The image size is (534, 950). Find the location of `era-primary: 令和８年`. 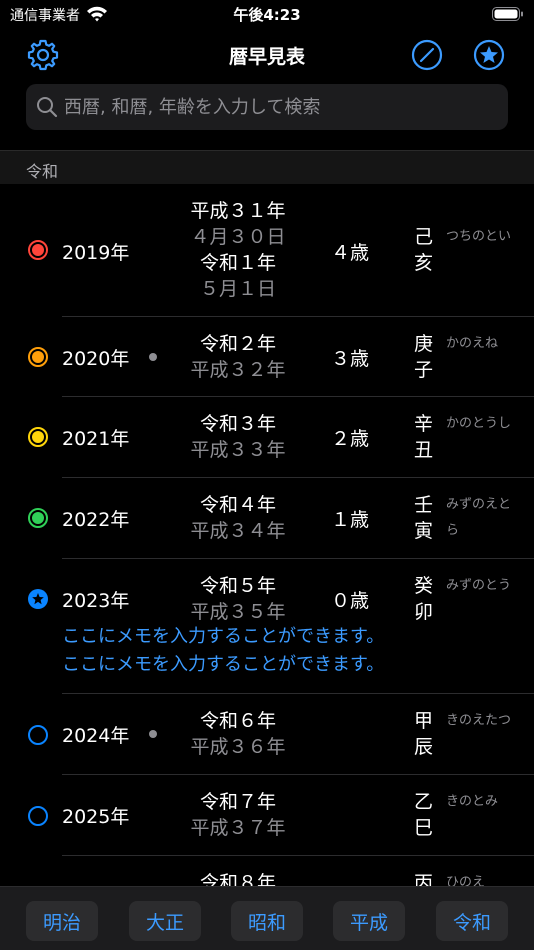

era-primary: 令和８年 is located at coordinates (237, 879).